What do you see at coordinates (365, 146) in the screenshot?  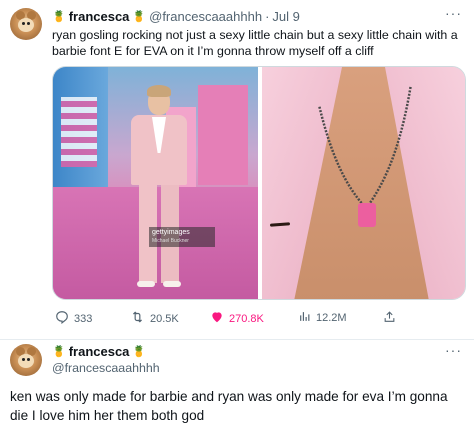 I see `chain-necklace` at bounding box center [365, 146].